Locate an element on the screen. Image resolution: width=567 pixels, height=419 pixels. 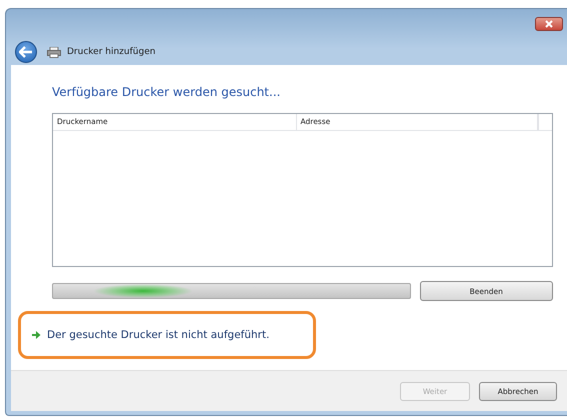
close-button is located at coordinates (549, 24).